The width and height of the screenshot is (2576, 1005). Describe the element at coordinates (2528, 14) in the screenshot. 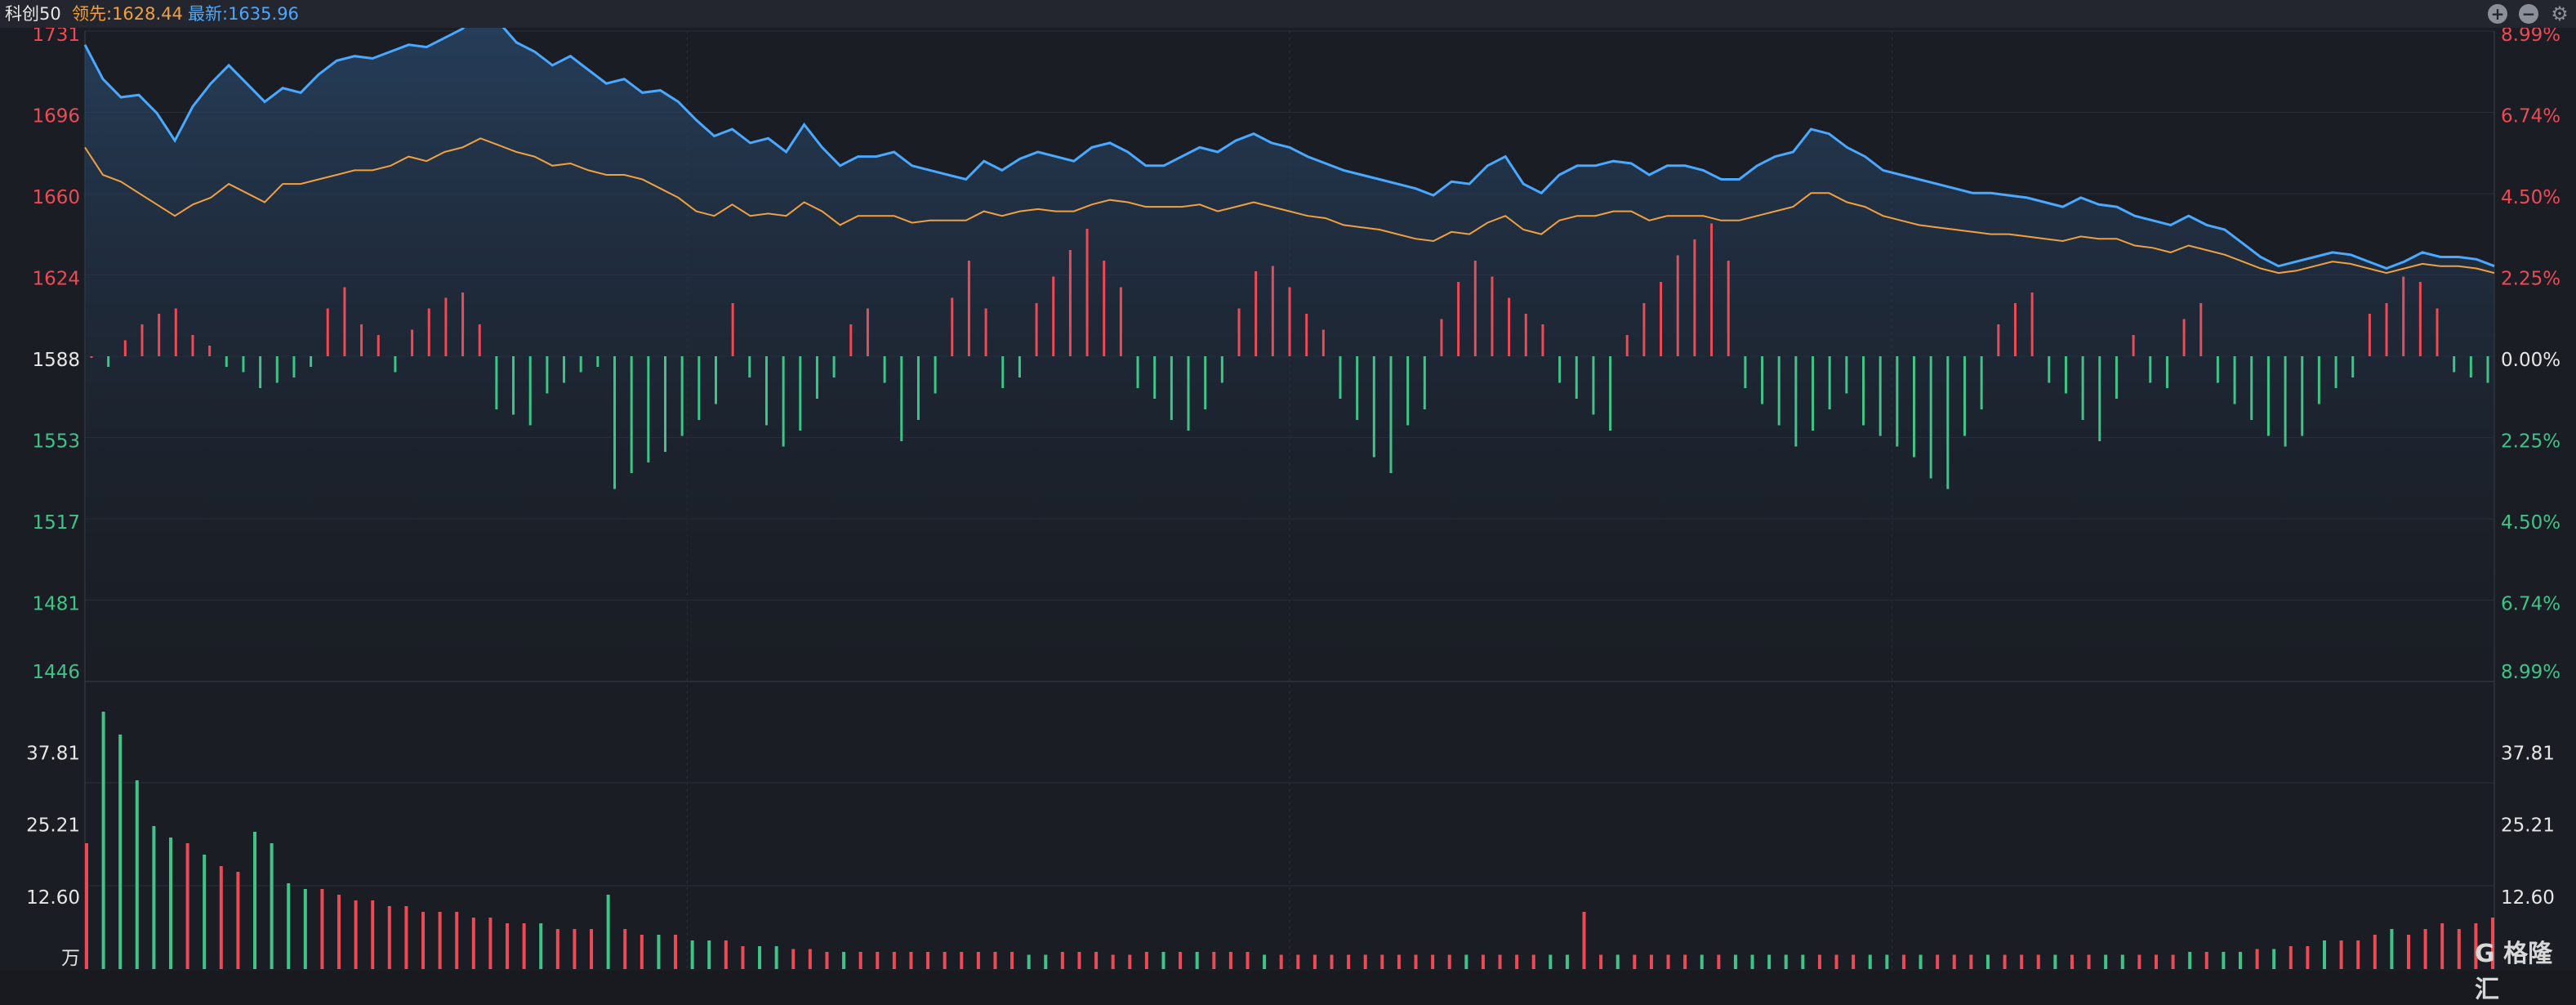

I see `minus-circle-icon: −` at that location.